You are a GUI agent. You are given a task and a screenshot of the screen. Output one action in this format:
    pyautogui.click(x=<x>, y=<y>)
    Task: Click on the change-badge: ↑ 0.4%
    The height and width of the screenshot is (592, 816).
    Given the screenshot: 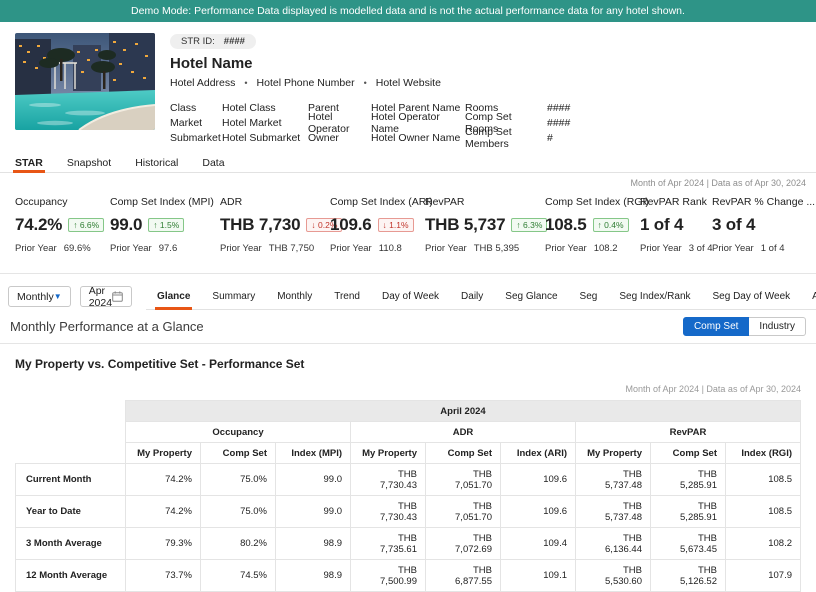 What is the action you would take?
    pyautogui.click(x=610, y=225)
    